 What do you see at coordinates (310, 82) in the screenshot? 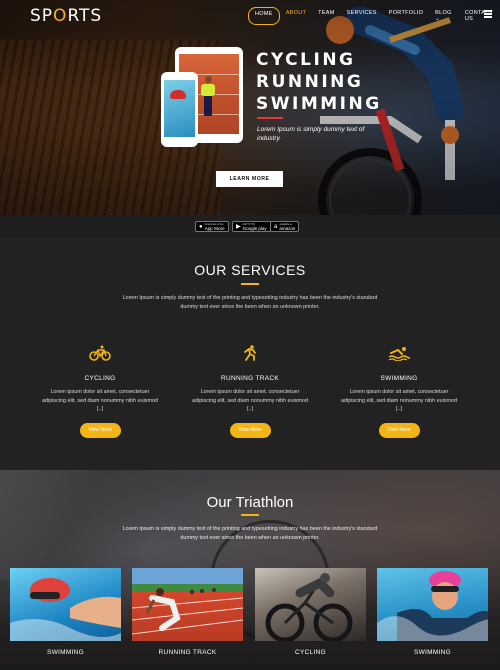
I see `hero-line-running: RUNNING` at bounding box center [310, 82].